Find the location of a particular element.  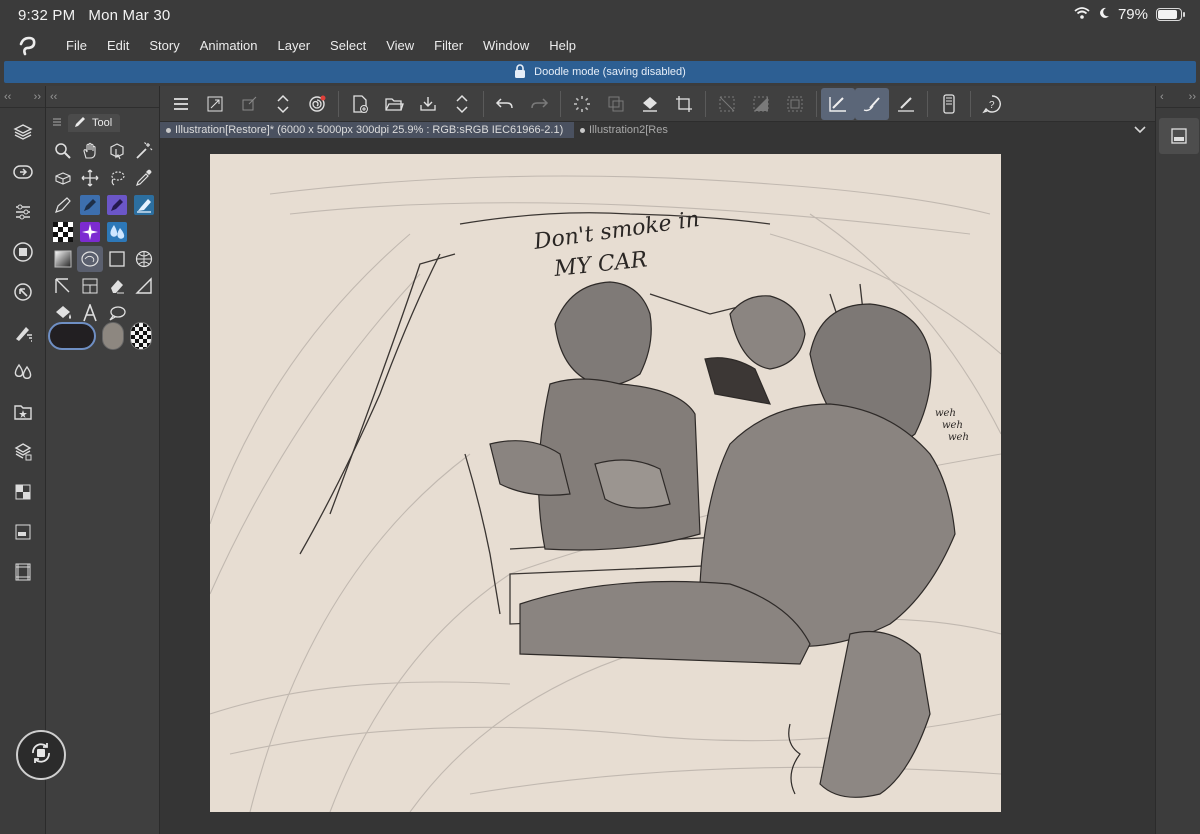

tab-tool: Tool is located at coordinates (94, 123).